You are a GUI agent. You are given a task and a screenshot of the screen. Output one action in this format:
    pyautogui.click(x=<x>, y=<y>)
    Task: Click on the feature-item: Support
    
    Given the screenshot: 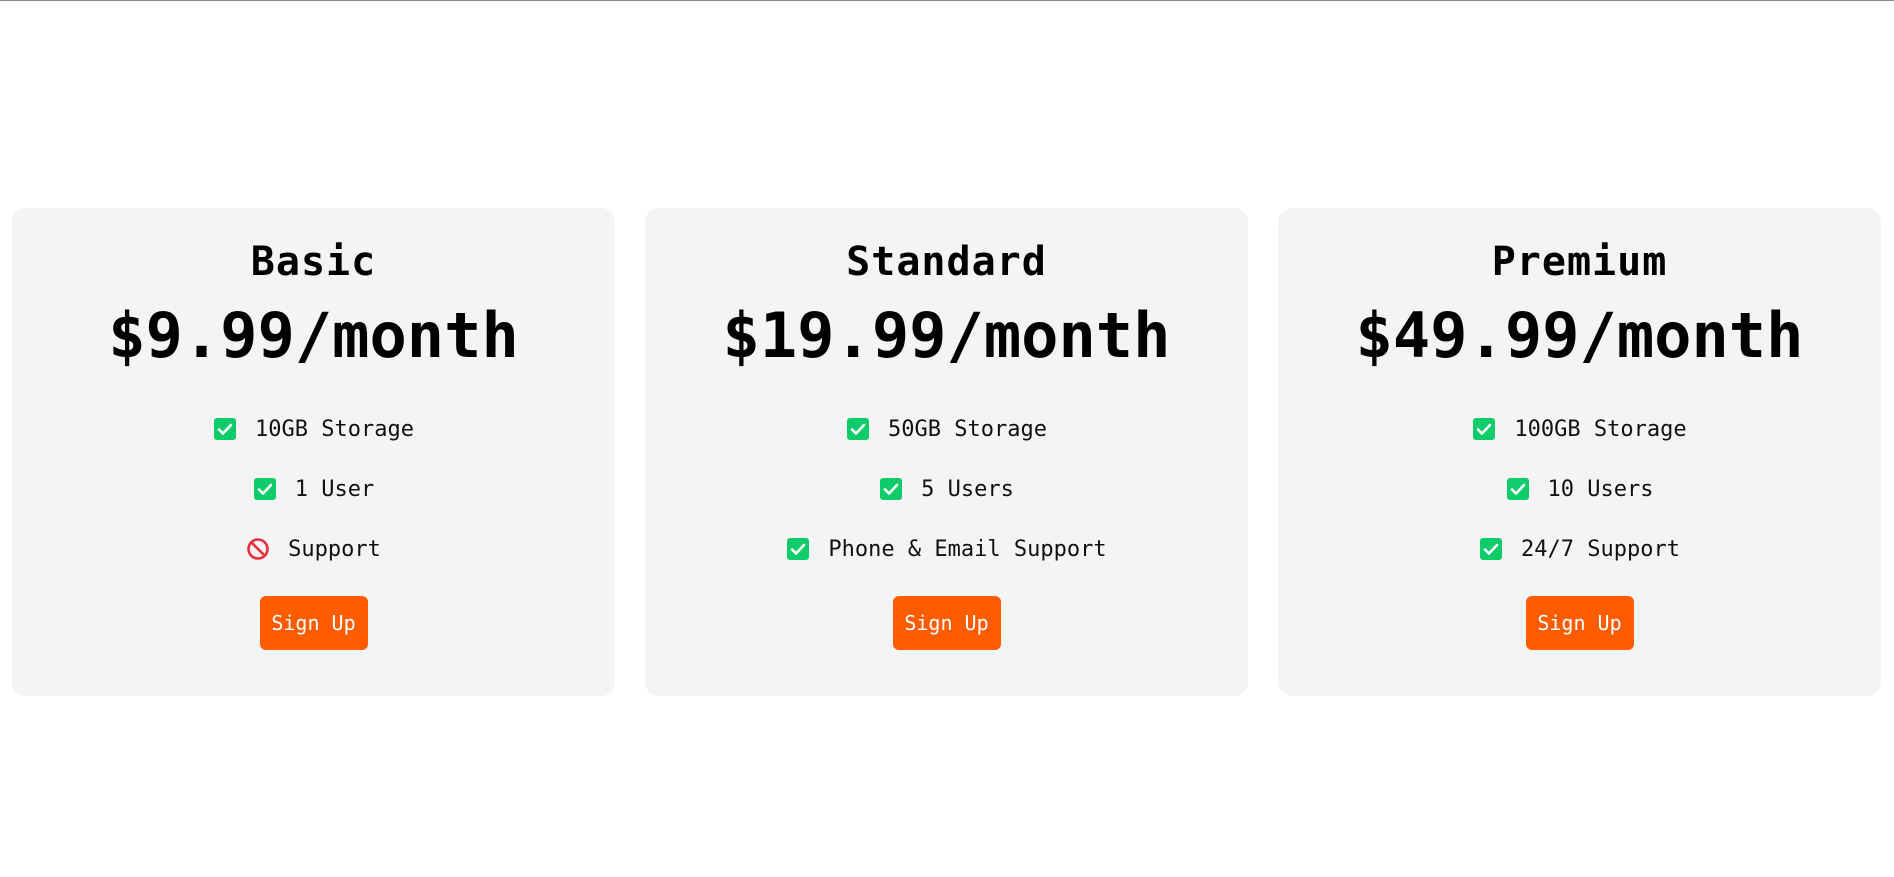 What is the action you would take?
    pyautogui.click(x=313, y=549)
    